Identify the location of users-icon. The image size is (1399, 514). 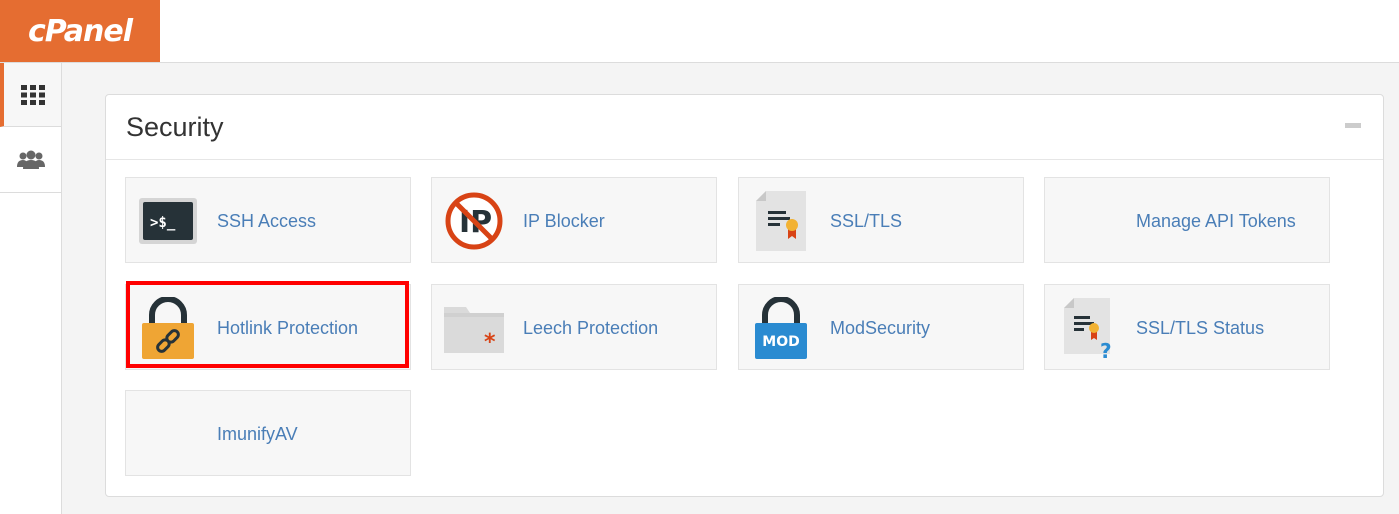
(30, 159).